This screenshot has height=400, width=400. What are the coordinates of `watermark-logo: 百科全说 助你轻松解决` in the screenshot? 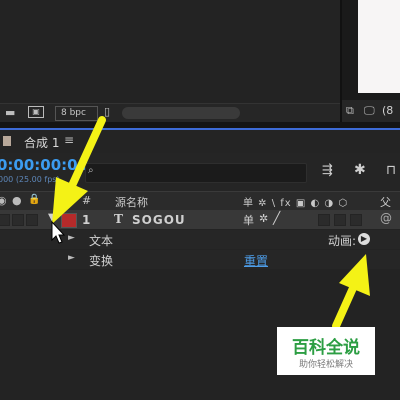 It's located at (326, 351).